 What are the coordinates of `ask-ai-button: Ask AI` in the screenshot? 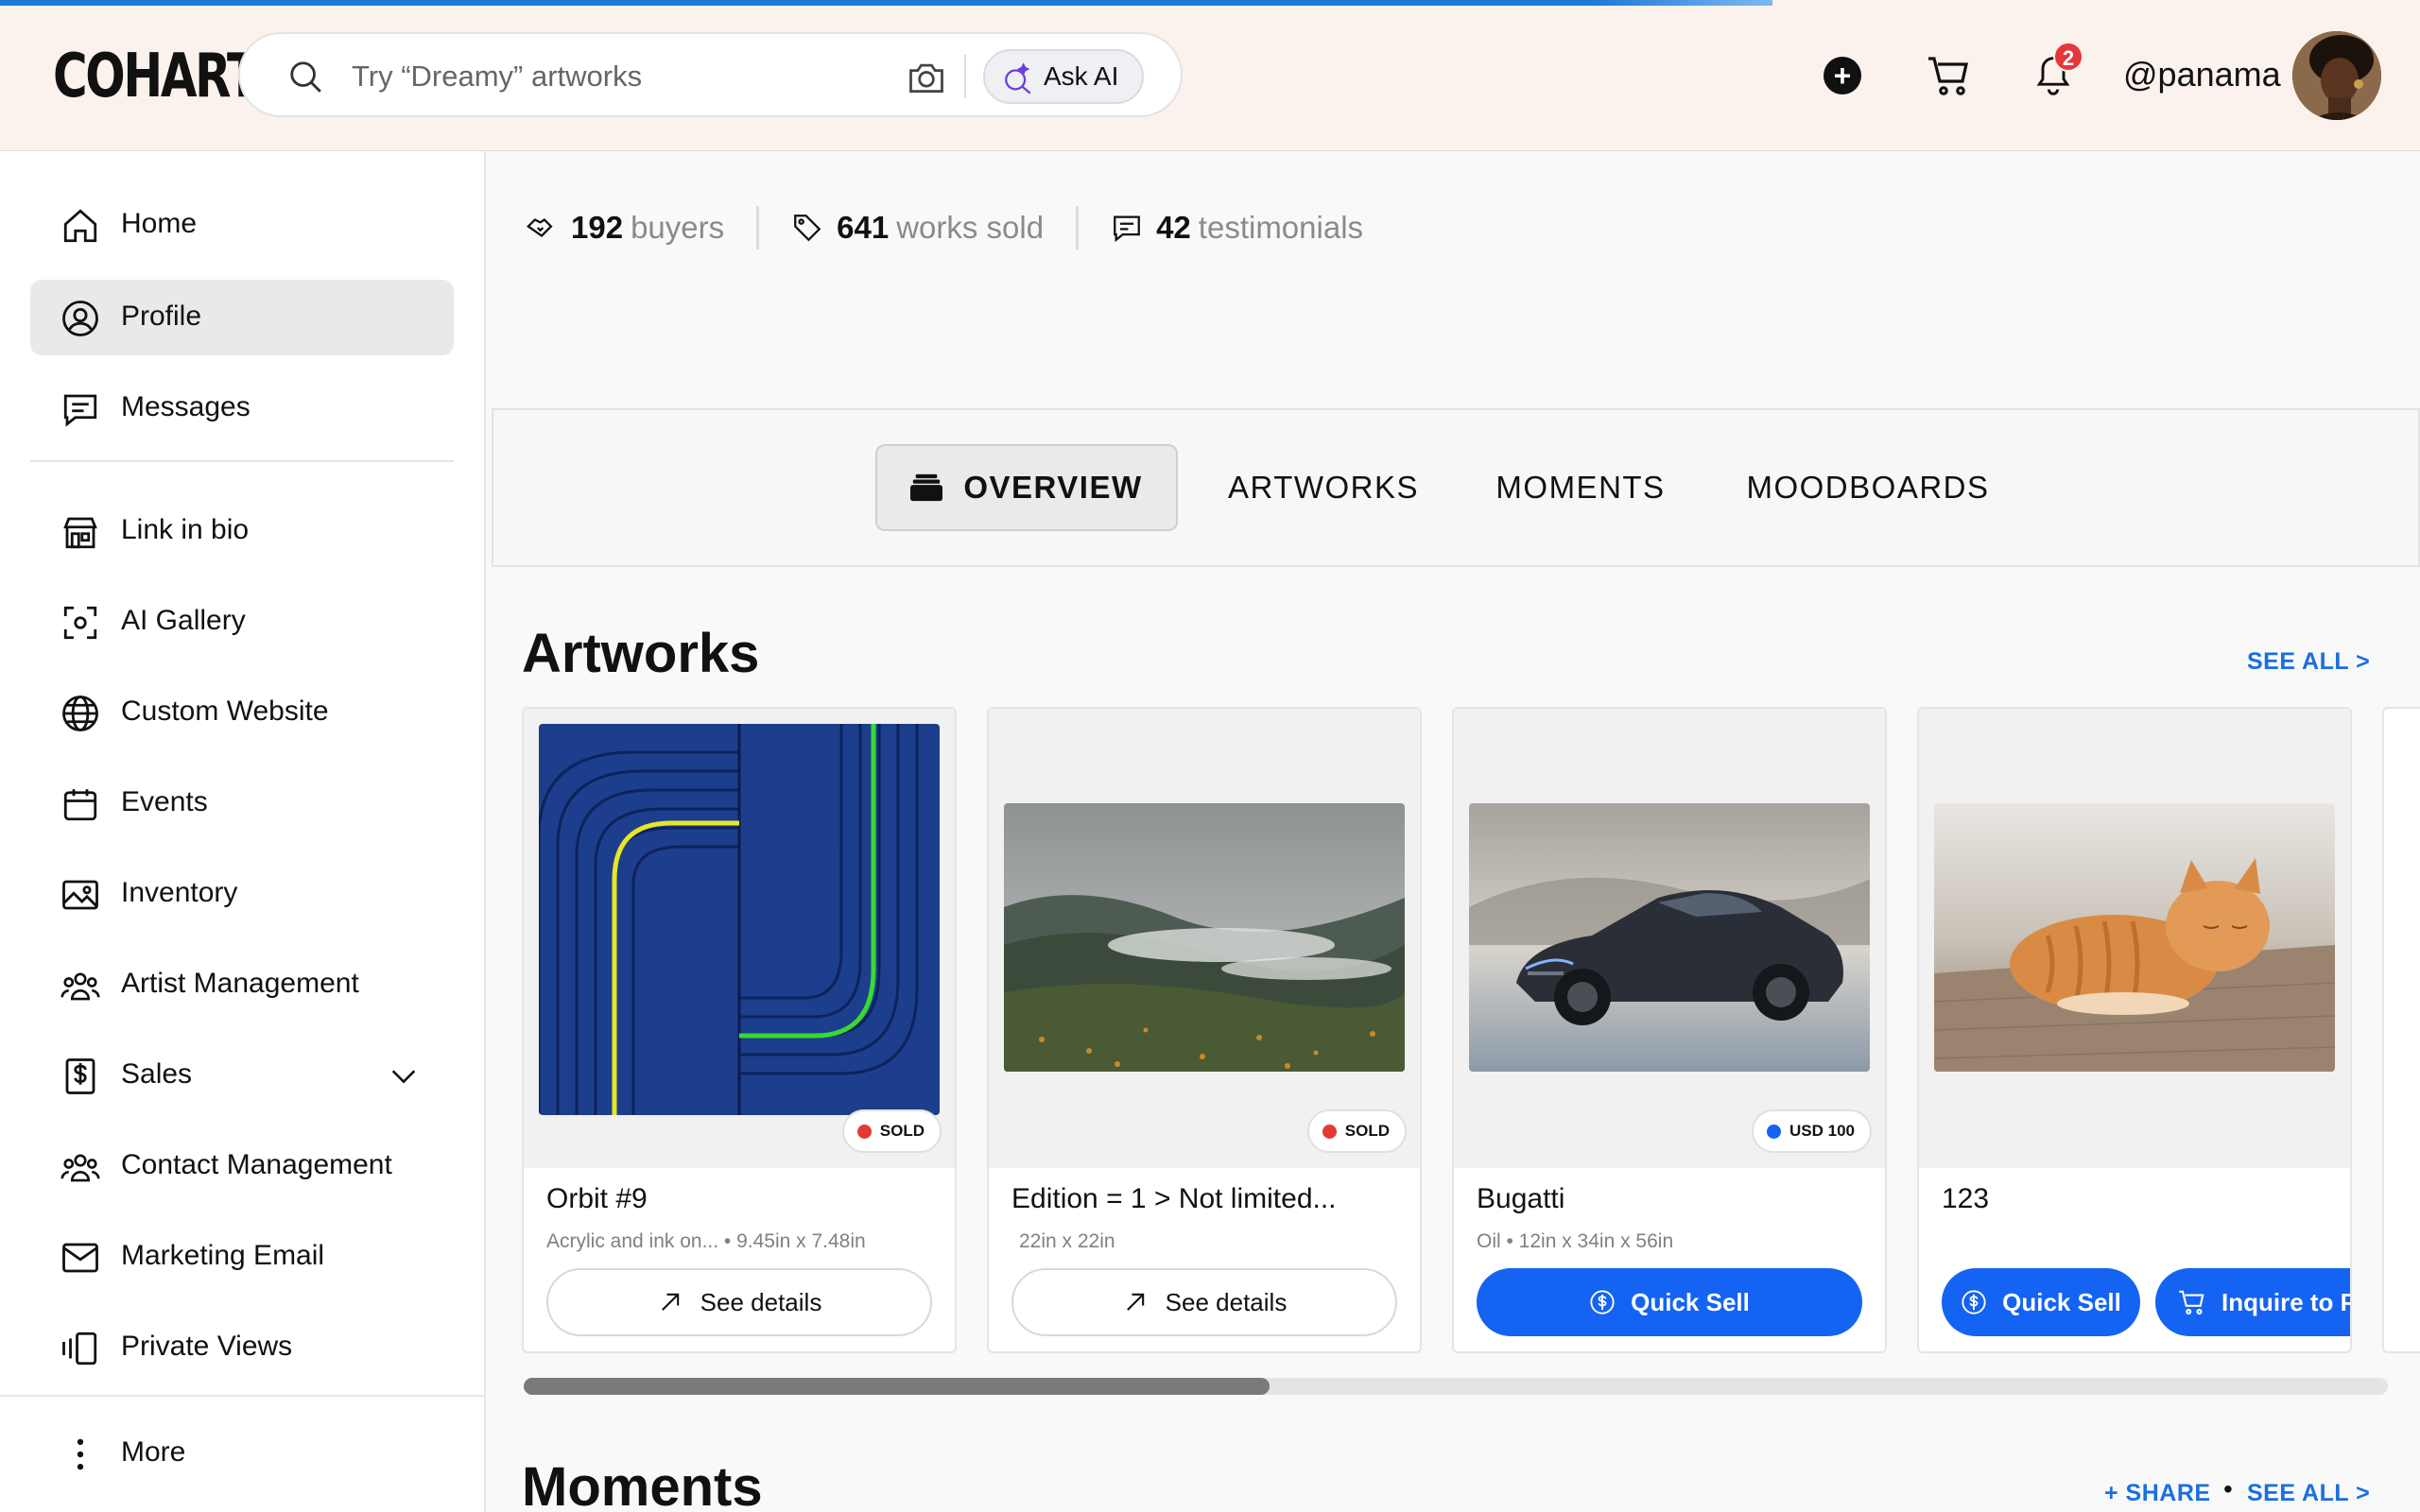 It's located at (1063, 76).